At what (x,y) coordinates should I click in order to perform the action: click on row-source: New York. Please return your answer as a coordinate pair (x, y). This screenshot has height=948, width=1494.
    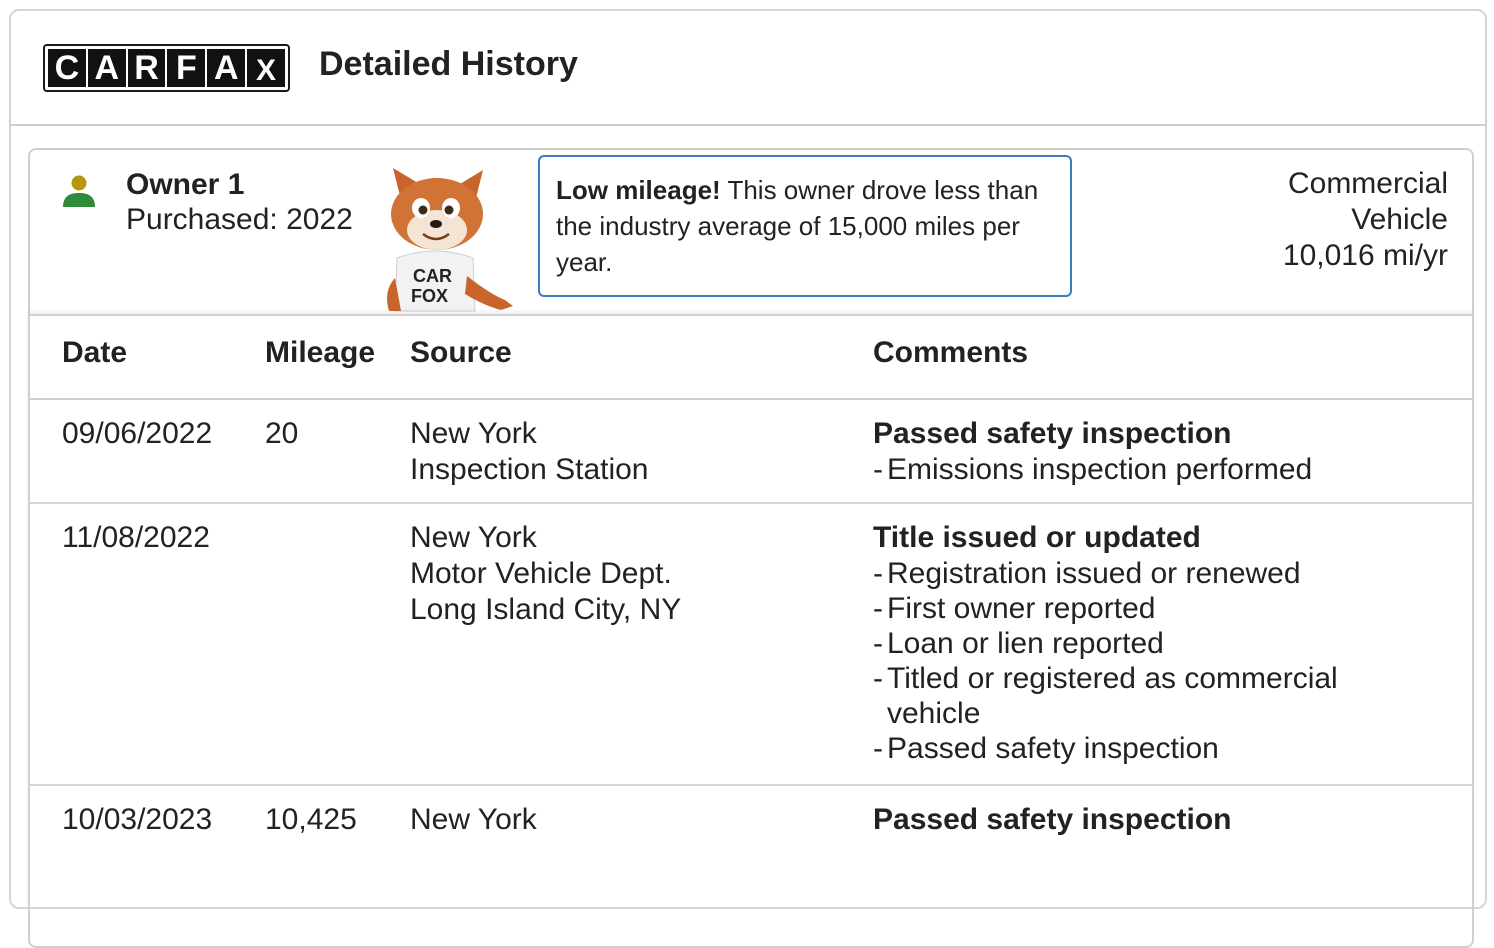
    Looking at the image, I should click on (473, 820).